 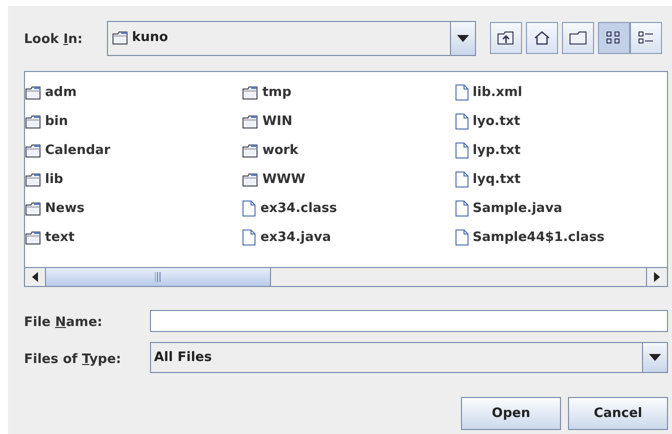 What do you see at coordinates (133, 121) in the screenshot?
I see `file-list-item: bin` at bounding box center [133, 121].